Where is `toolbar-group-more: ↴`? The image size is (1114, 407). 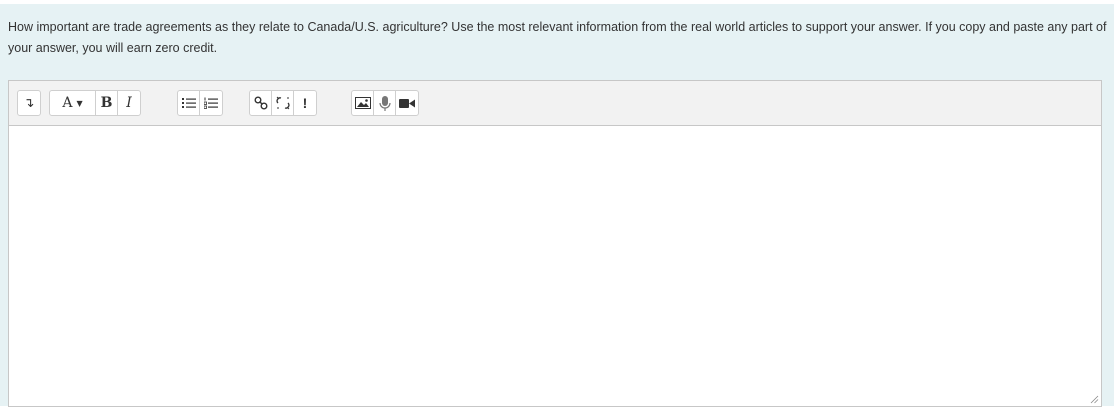 toolbar-group-more: ↴ is located at coordinates (29, 103).